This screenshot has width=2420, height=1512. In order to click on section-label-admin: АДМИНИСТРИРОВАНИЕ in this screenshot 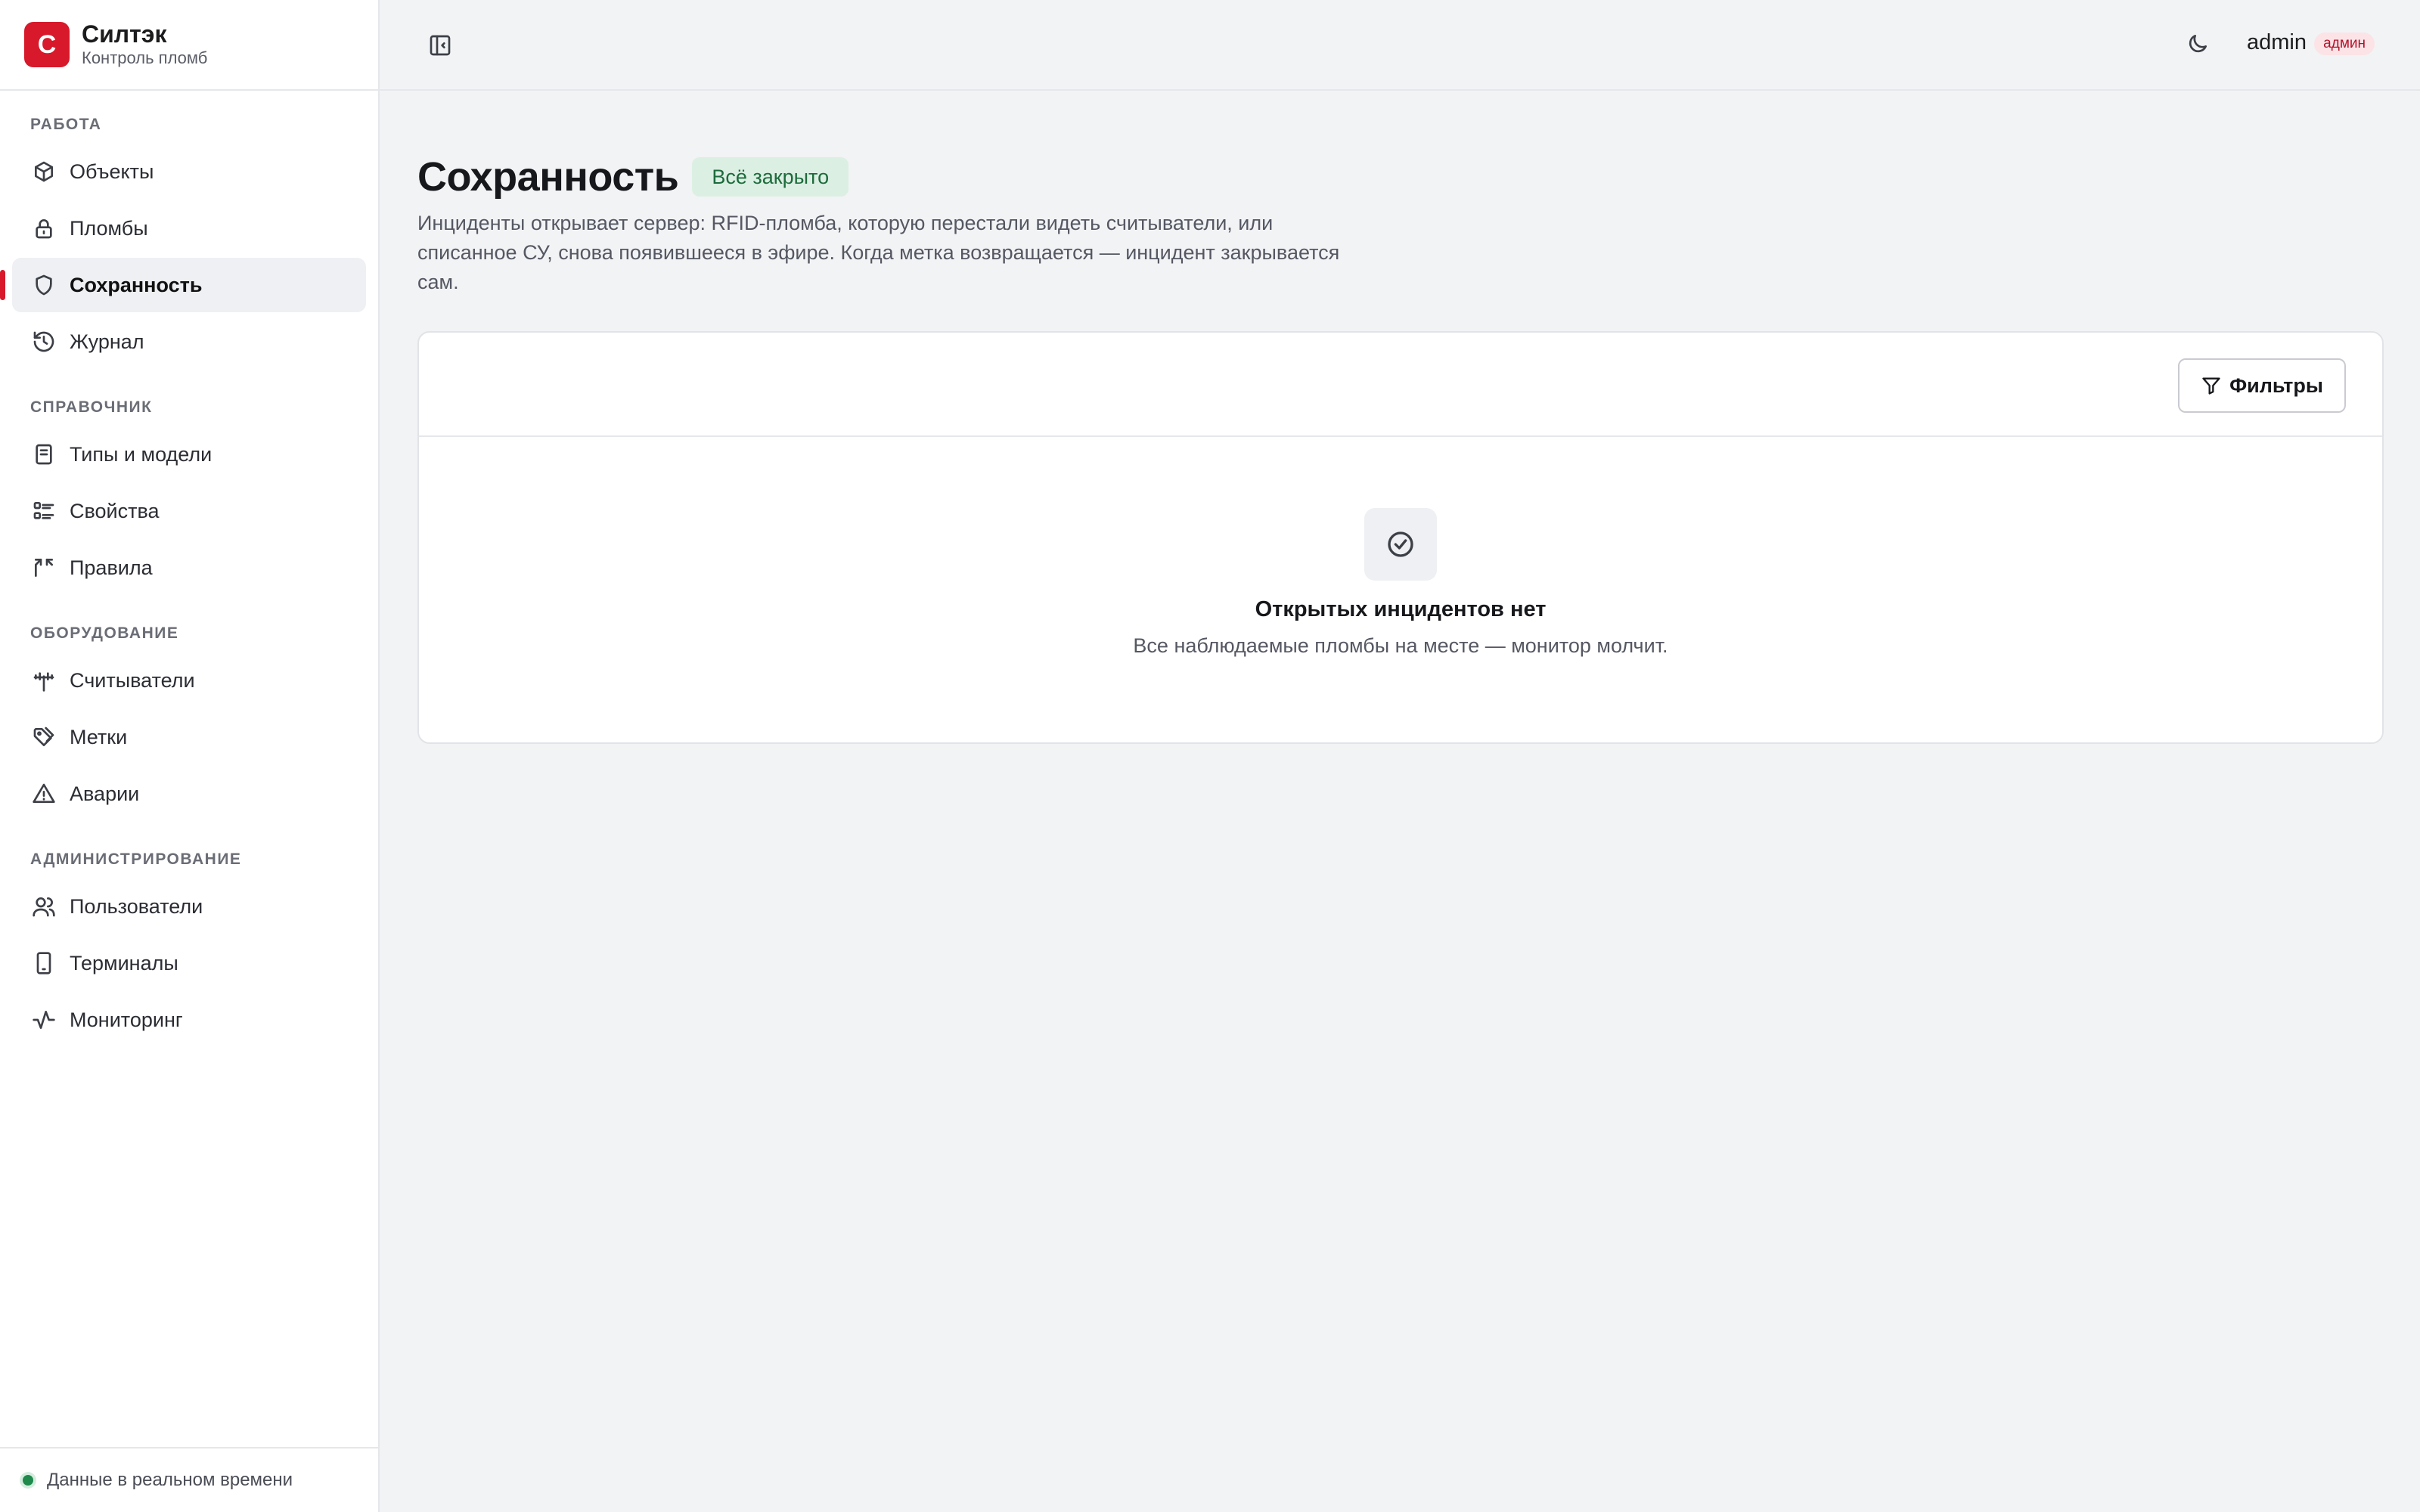, I will do `click(136, 859)`.